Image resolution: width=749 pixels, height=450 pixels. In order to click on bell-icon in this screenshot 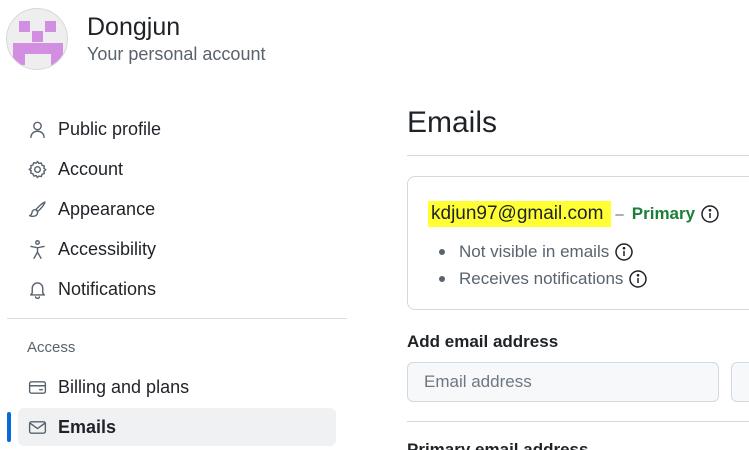, I will do `click(37, 289)`.